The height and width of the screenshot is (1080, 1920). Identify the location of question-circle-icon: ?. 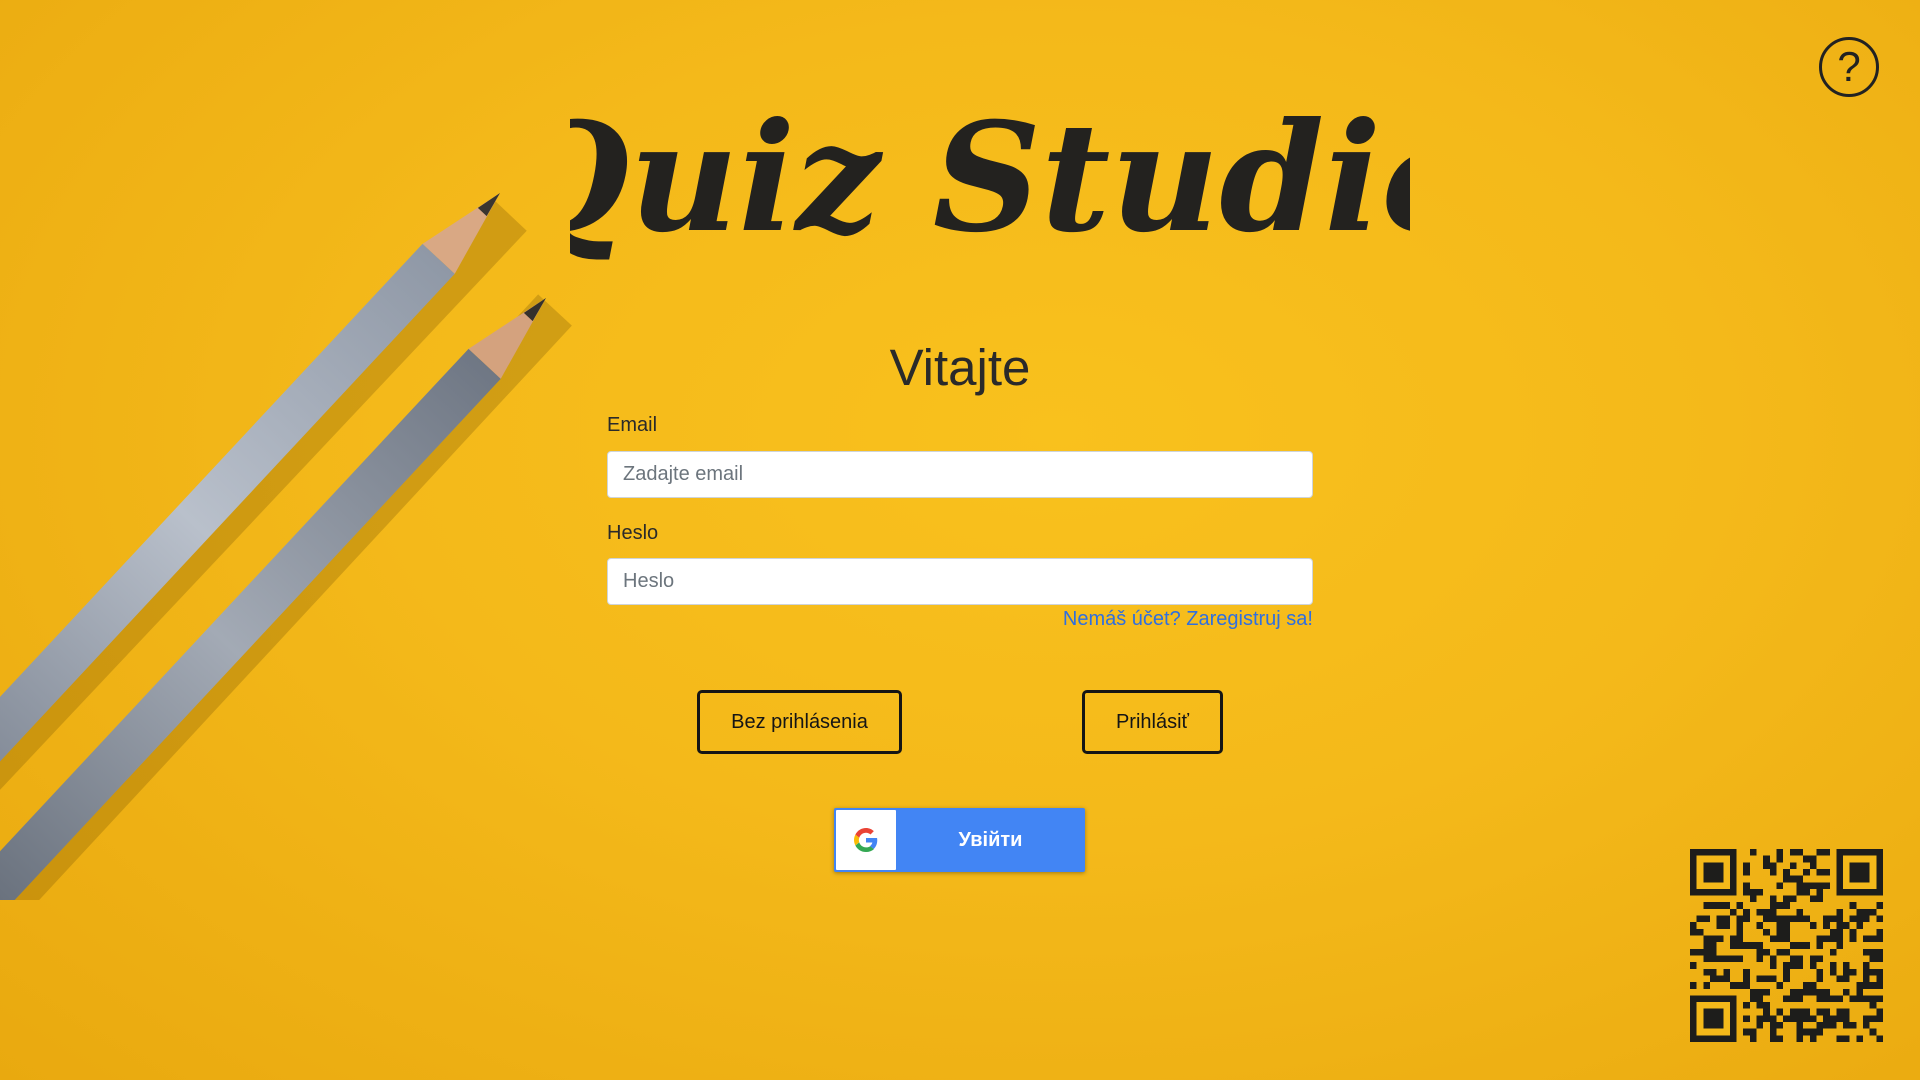
(1849, 66).